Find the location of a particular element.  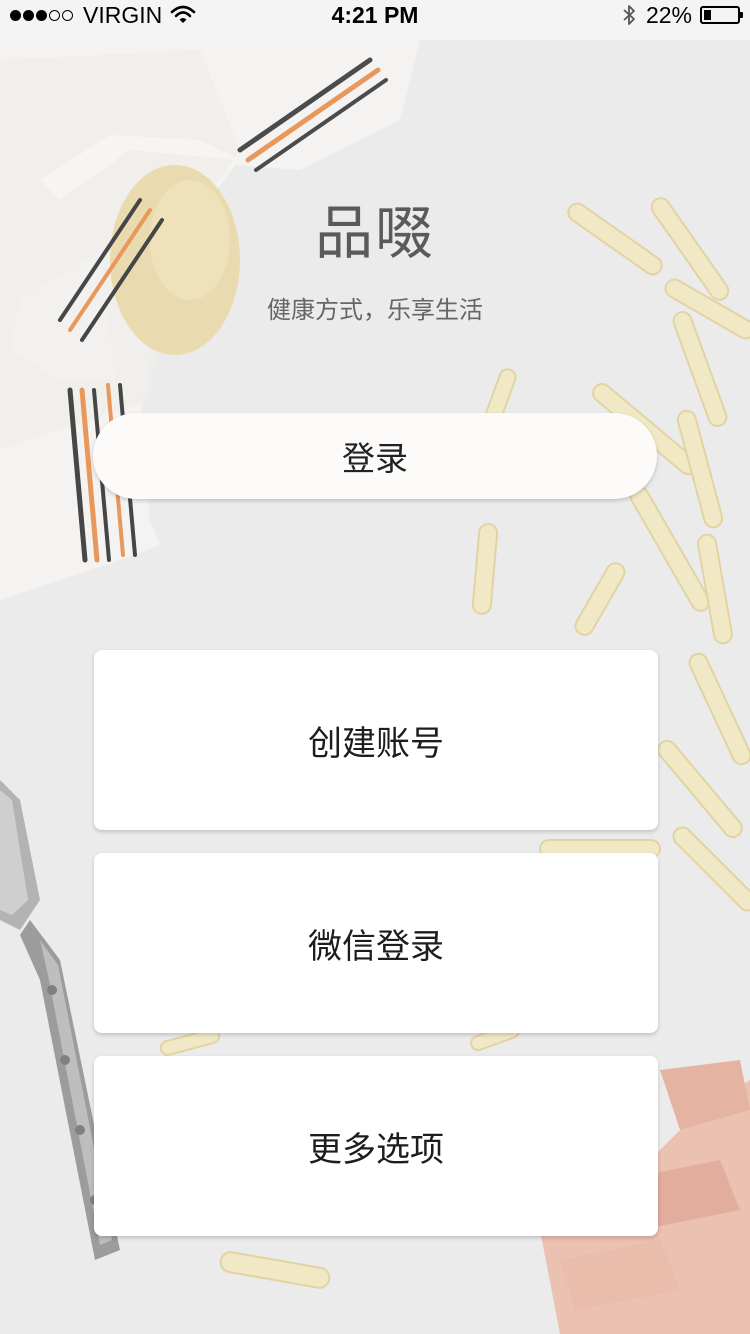

battery-percent: 22% is located at coordinates (668, 14).